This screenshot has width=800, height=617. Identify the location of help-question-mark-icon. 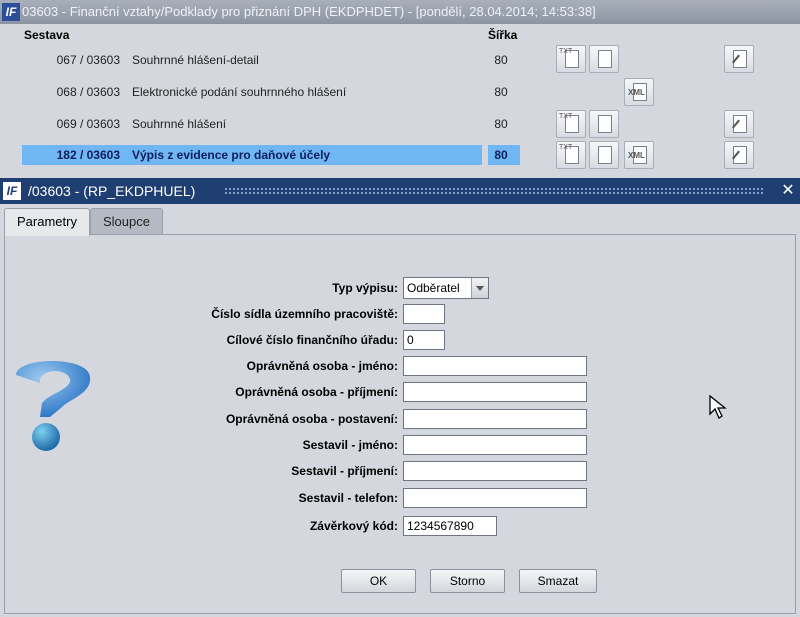
(53, 406).